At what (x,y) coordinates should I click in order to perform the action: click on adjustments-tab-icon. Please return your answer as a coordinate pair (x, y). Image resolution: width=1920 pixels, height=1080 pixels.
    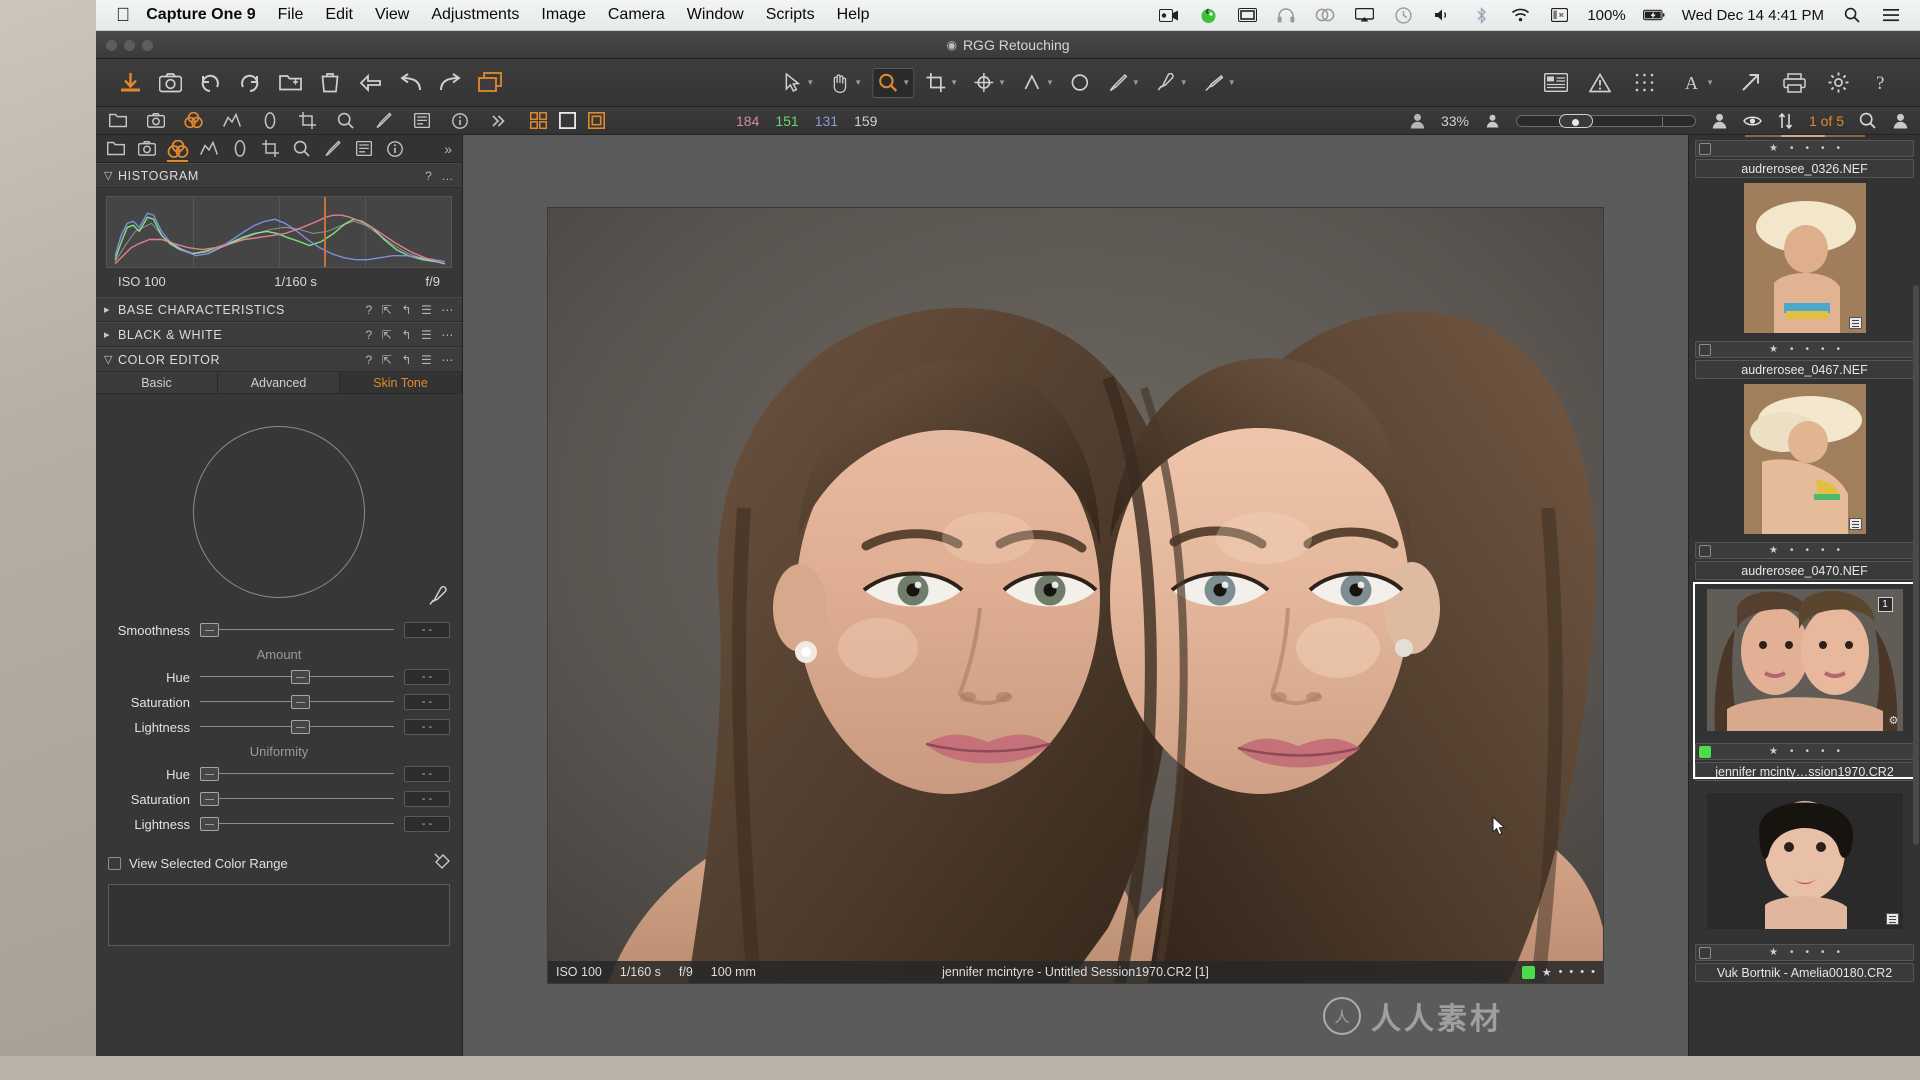
    Looking at the image, I should click on (383, 120).